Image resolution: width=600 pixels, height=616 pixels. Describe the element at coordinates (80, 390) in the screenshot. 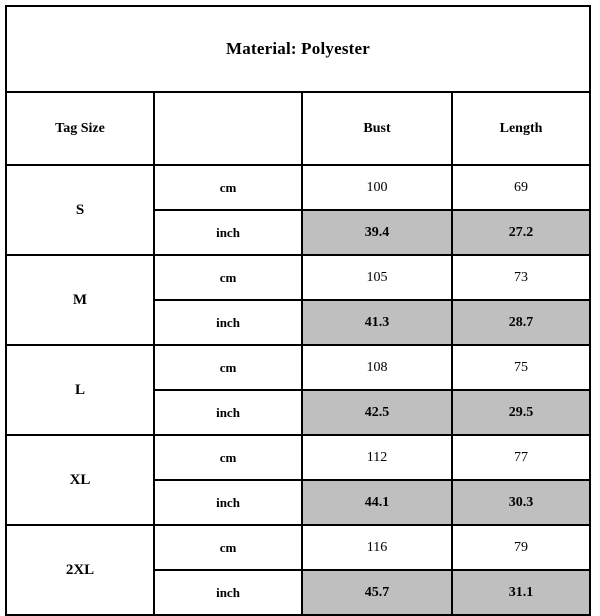

I see `size-label: L` at that location.